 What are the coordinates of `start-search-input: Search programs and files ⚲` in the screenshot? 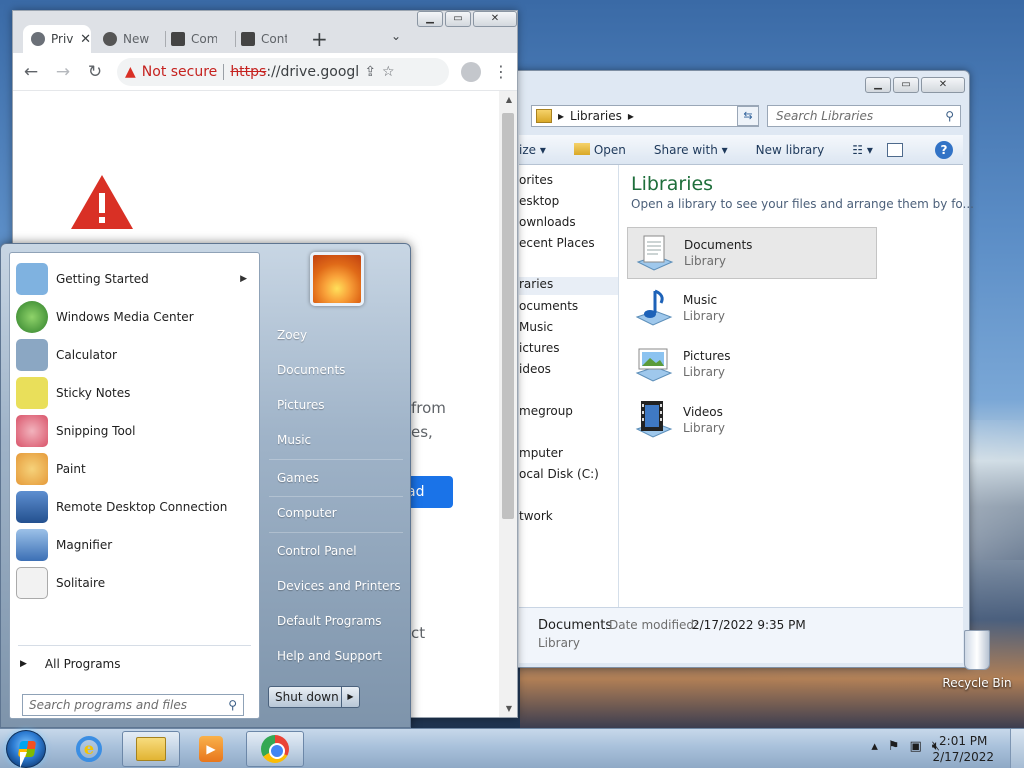 It's located at (133, 705).